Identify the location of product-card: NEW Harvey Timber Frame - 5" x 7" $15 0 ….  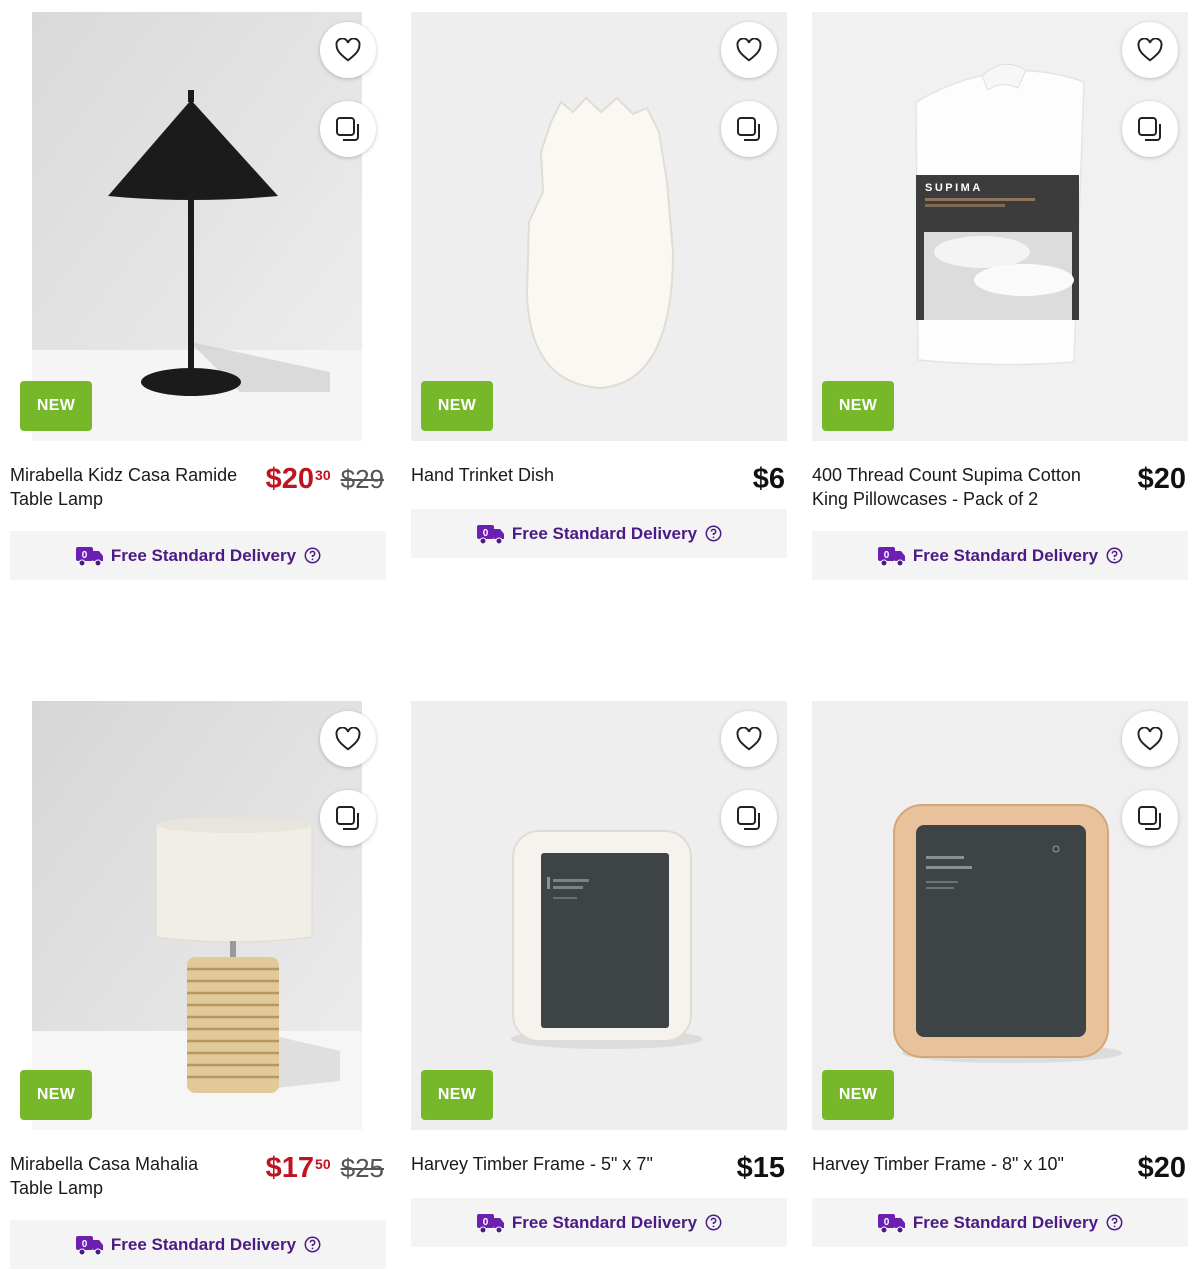
(599, 974).